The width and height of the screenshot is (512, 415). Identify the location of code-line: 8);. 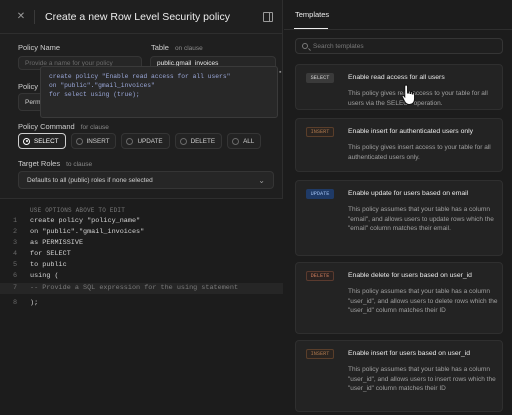
(141, 303).